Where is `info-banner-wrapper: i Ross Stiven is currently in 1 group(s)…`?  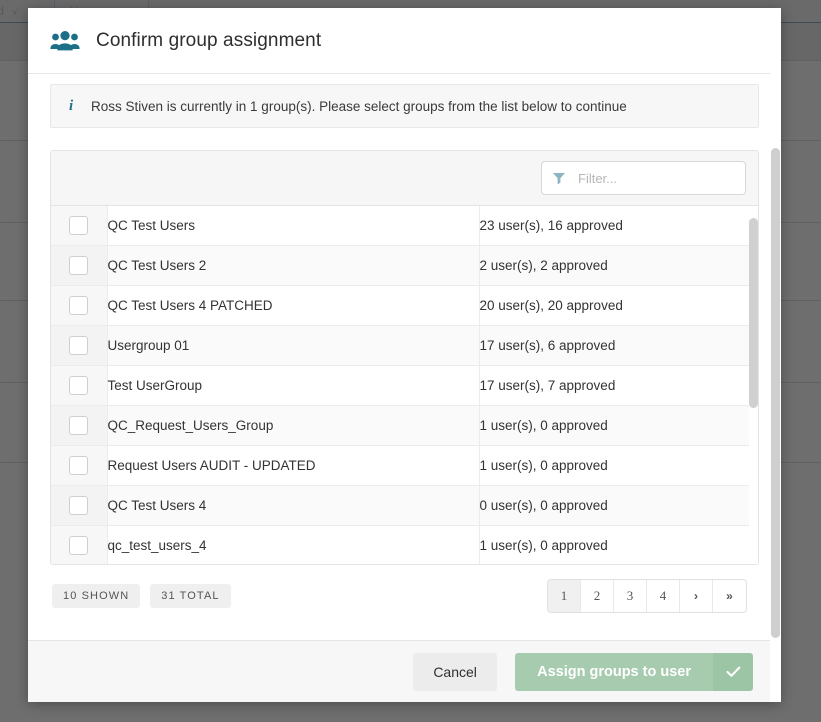
info-banner-wrapper: i Ross Stiven is currently in 1 group(s)… is located at coordinates (404, 101).